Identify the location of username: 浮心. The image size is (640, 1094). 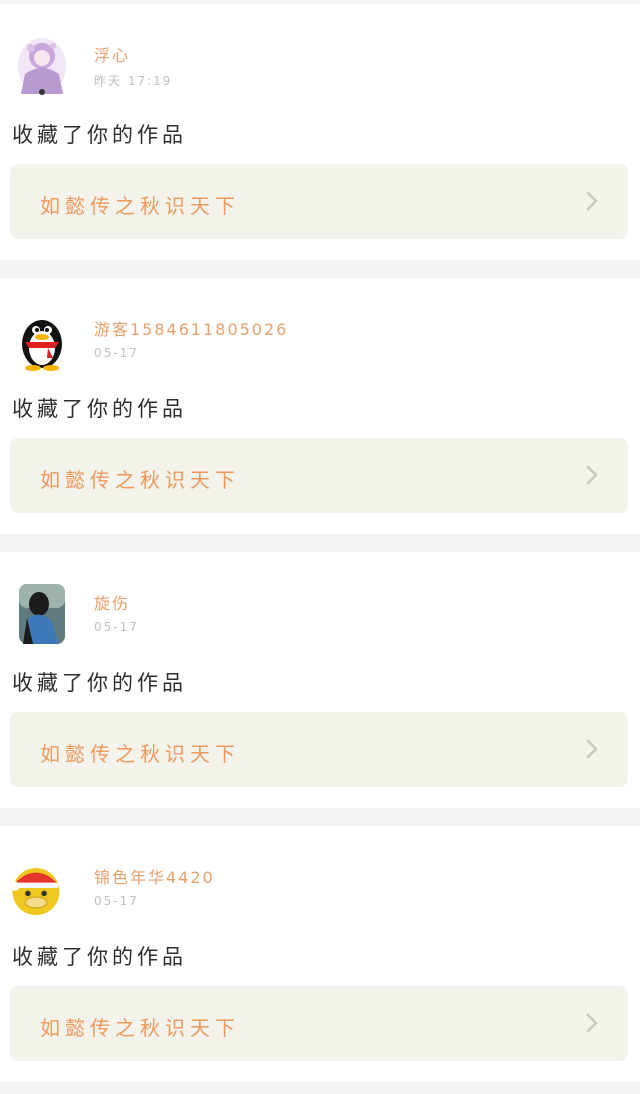
(112, 54).